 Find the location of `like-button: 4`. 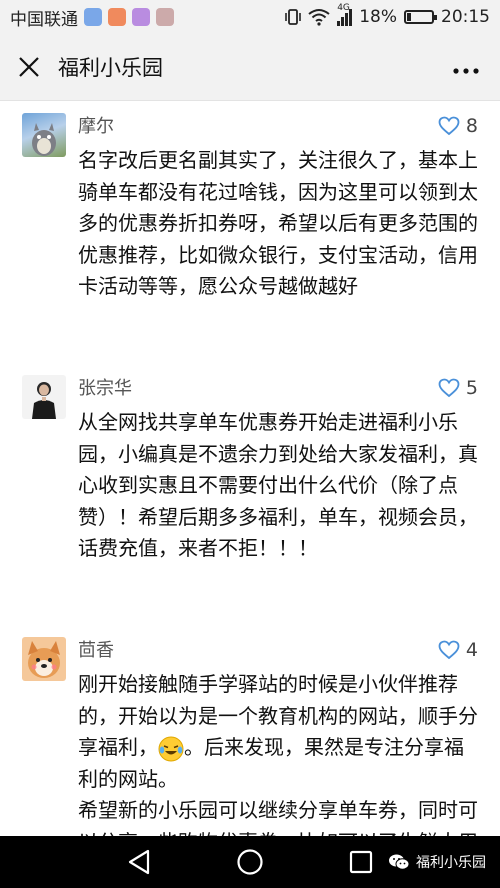

like-button: 4 is located at coordinates (458, 650).